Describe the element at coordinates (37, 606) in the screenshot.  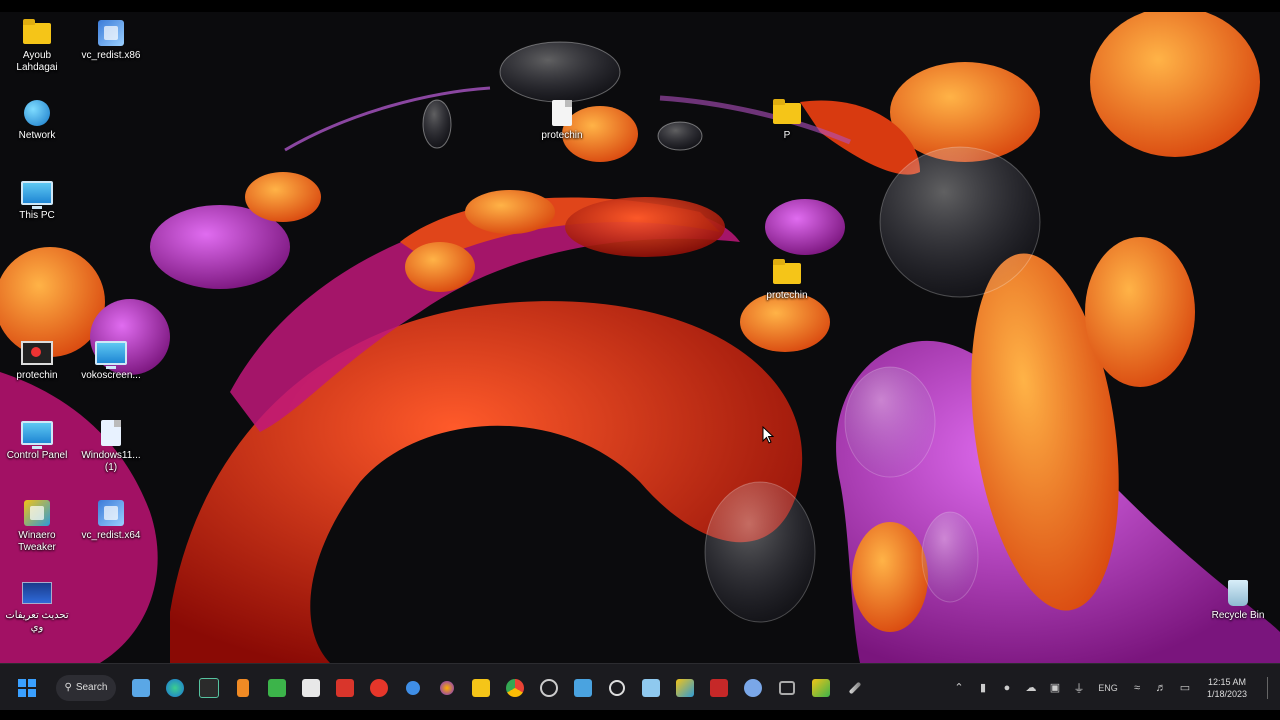
I see `desktop-icon-arabic-update: تحديث تعريفات وي` at that location.